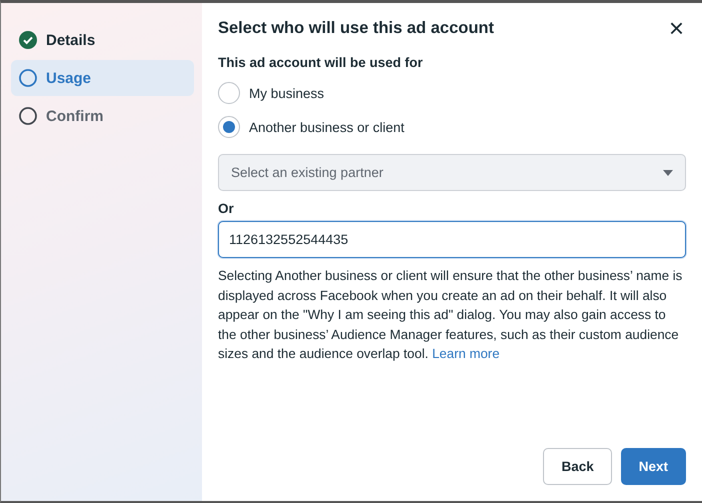 This screenshot has height=503, width=702. What do you see at coordinates (676, 28) in the screenshot?
I see `close-button: ×` at bounding box center [676, 28].